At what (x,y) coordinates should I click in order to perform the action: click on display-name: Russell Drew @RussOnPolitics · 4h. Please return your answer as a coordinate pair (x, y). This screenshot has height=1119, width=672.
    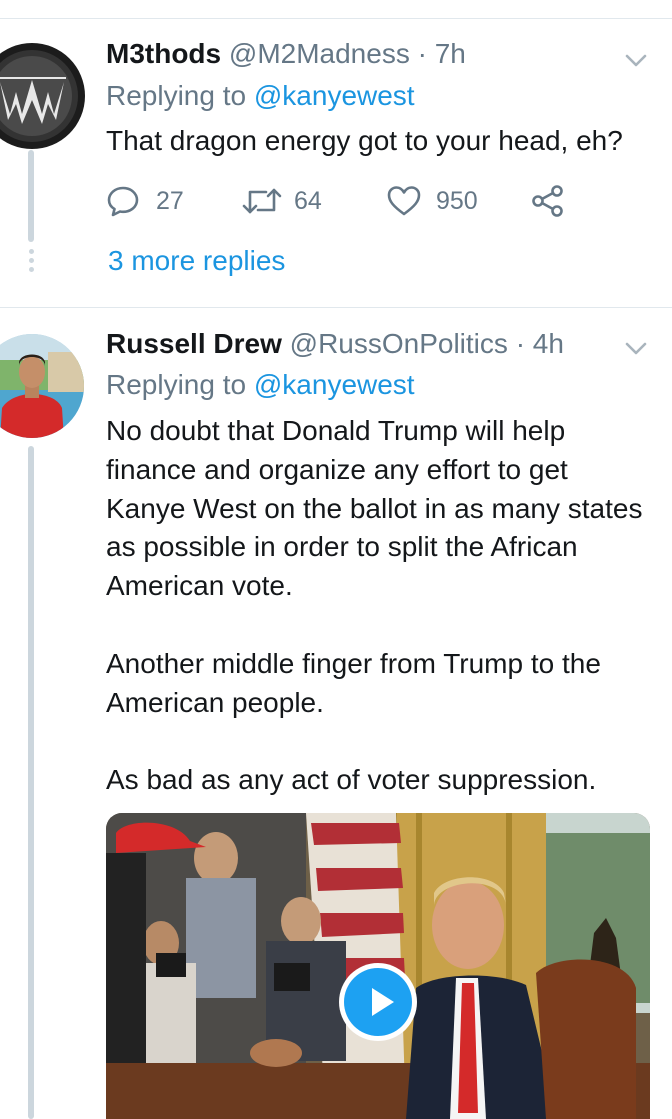
    Looking at the image, I should click on (335, 344).